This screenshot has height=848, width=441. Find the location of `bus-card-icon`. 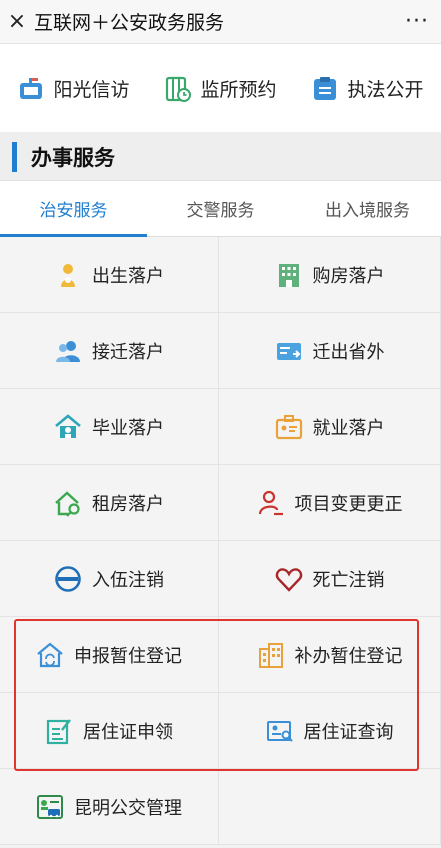

bus-card-icon is located at coordinates (50, 807).